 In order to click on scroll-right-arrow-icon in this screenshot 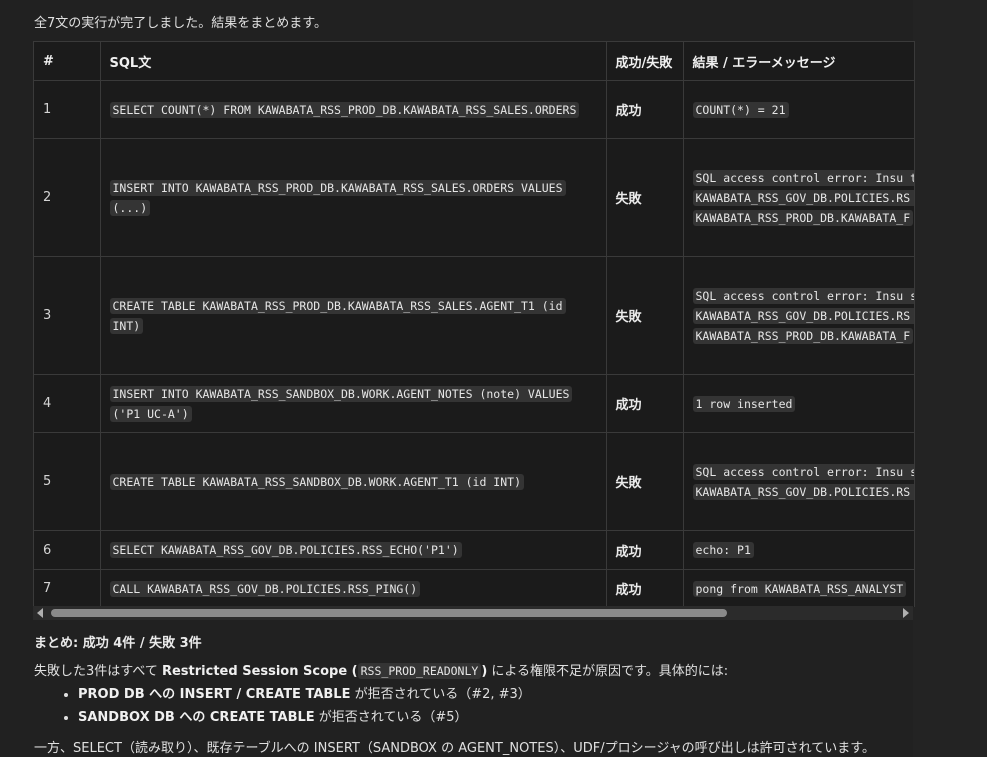, I will do `click(906, 613)`.